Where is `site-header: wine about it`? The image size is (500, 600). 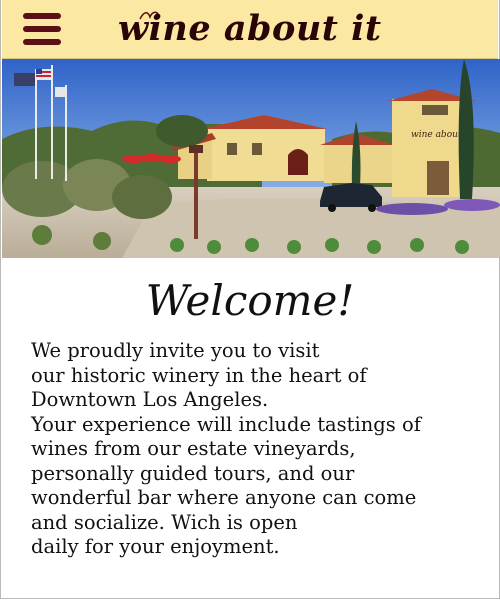
site-header: wine about it is located at coordinates (250, 29).